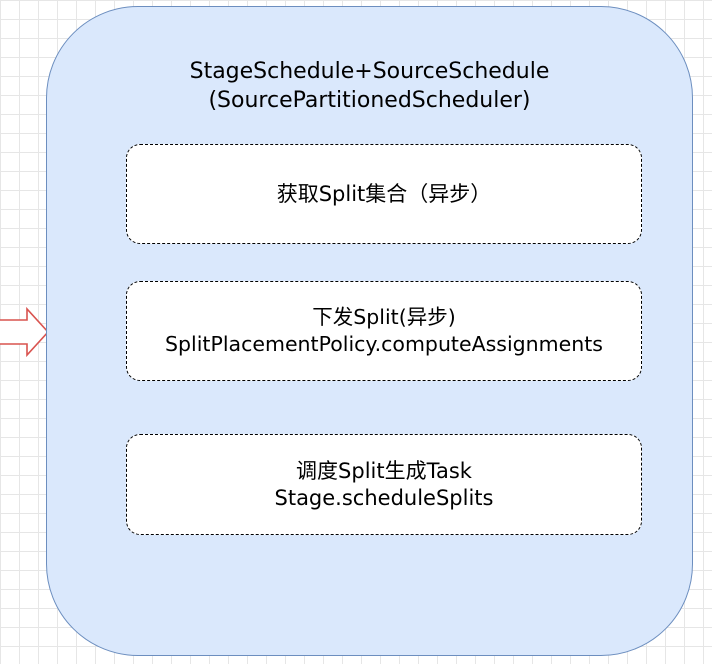 The height and width of the screenshot is (664, 712). What do you see at coordinates (25, 332) in the screenshot?
I see `incoming-arrow-icon` at bounding box center [25, 332].